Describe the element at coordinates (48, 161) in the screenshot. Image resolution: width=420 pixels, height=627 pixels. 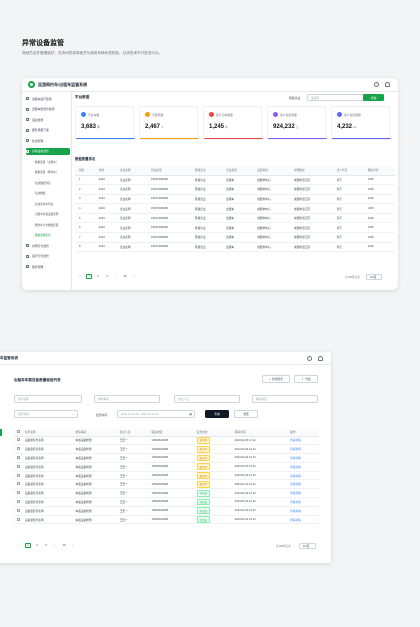
I see `sidebar-item: 数据质量（出租车）` at that location.